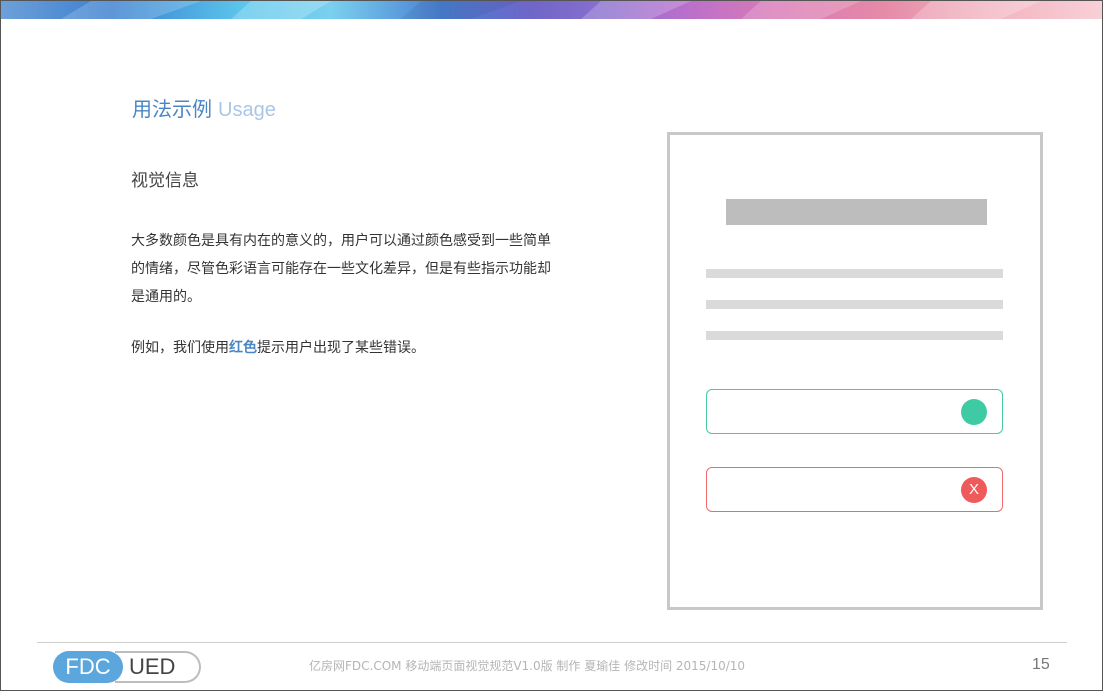  I want to click on header-banner, so click(551, 10).